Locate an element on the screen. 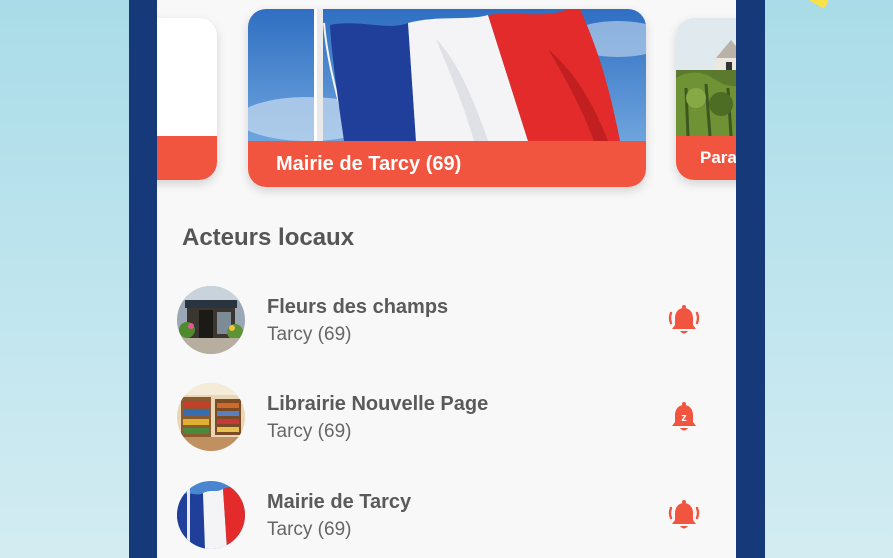 The width and height of the screenshot is (893, 558). actor-name: Fleurs des champs is located at coordinates (358, 307).